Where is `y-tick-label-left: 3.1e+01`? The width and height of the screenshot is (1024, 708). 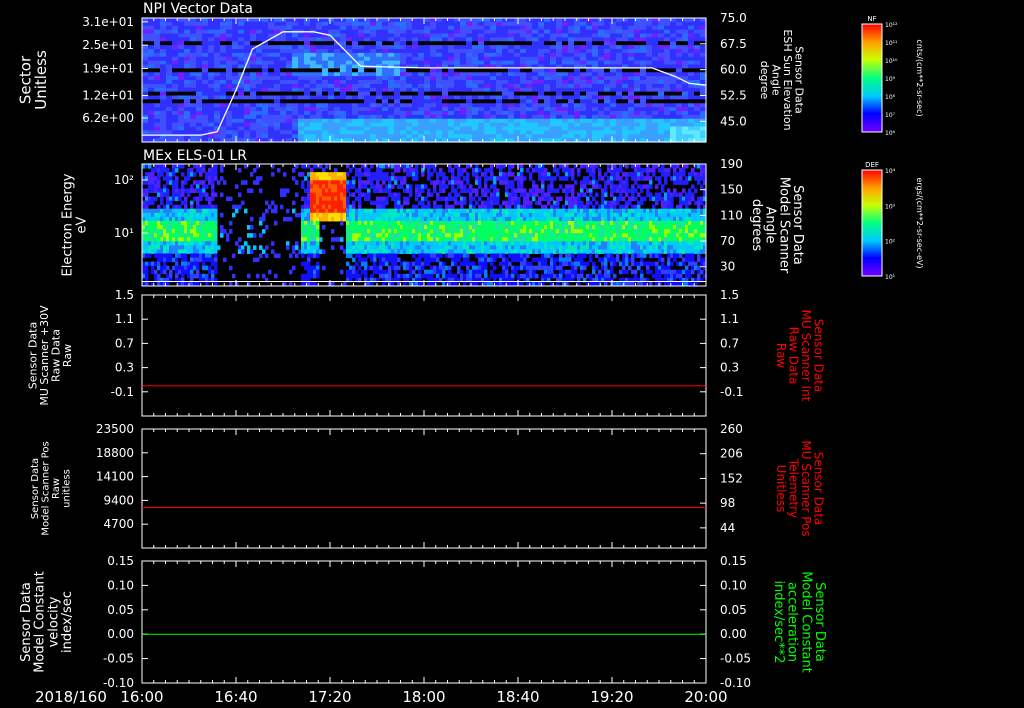 y-tick-label-left: 3.1e+01 is located at coordinates (108, 22).